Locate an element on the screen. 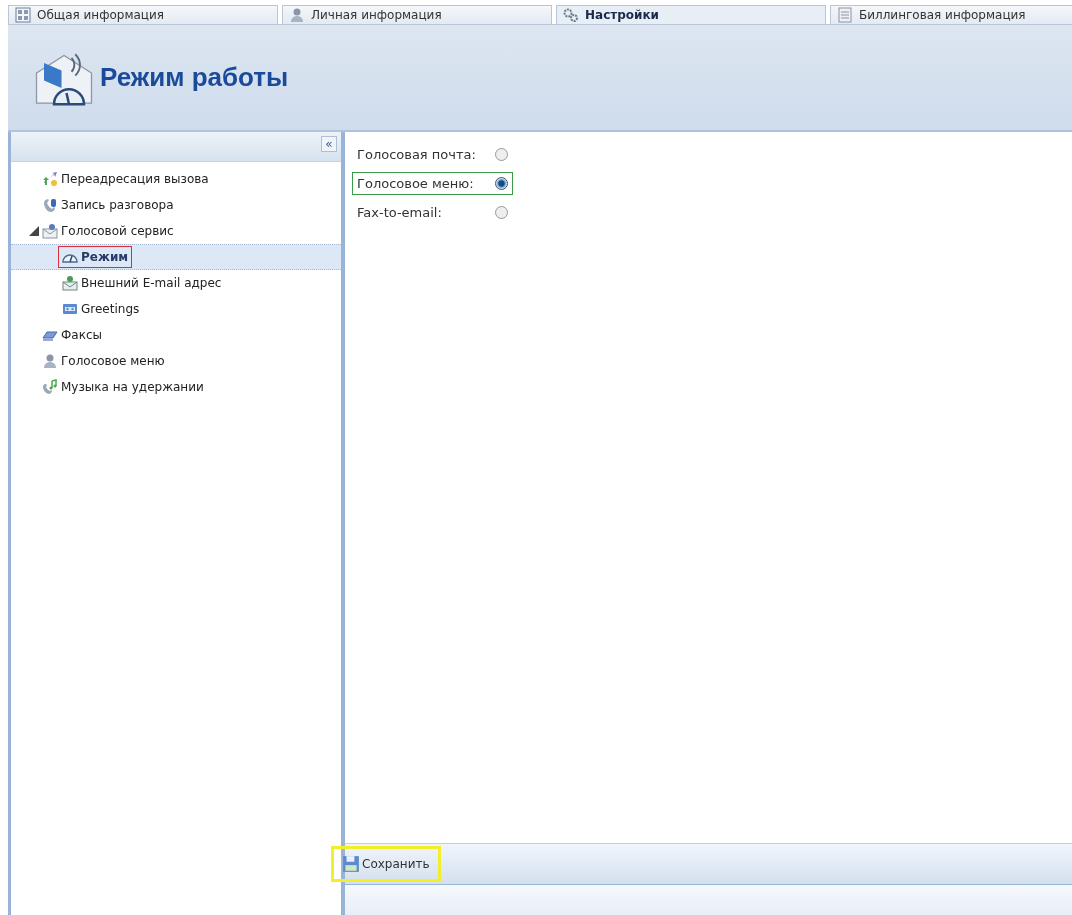  tab: Личная информация is located at coordinates (417, 14).